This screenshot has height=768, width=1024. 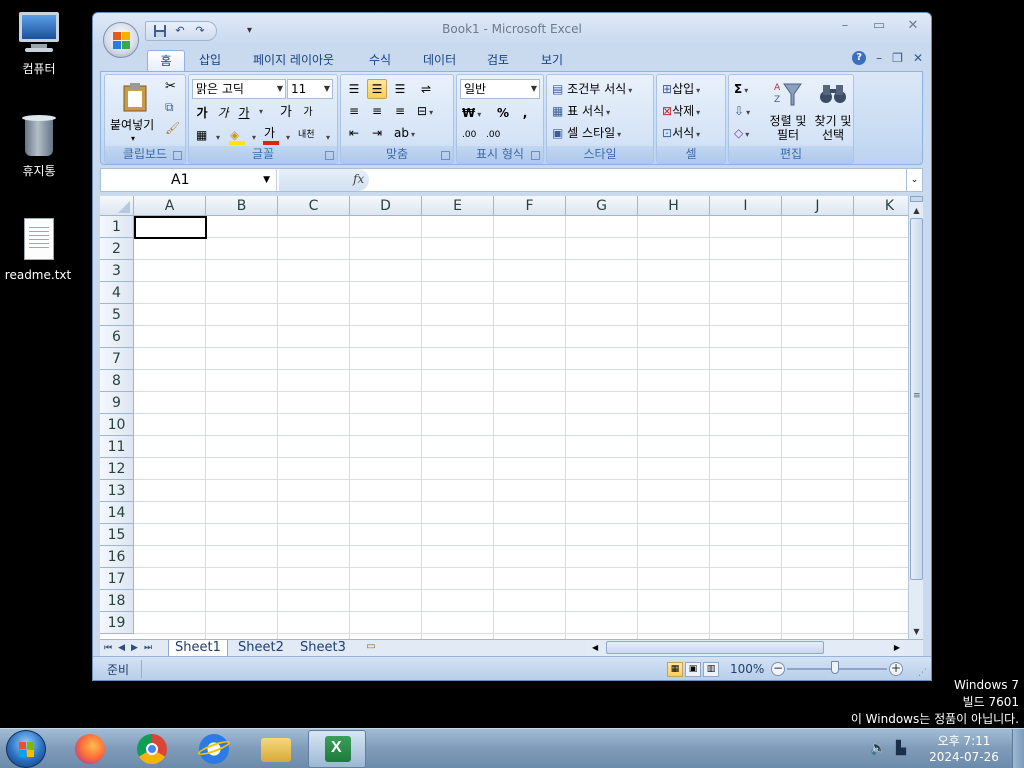 I want to click on vertical-scrollbar: ▲ ▼, so click(x=915, y=417).